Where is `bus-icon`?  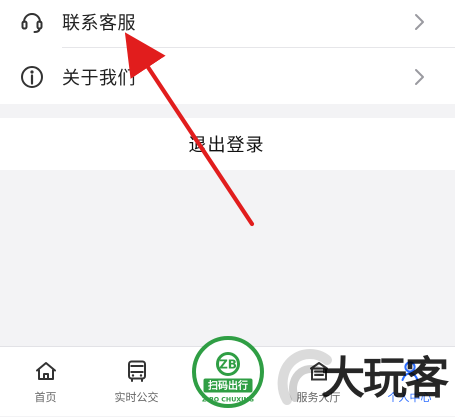
bus-icon is located at coordinates (136, 371).